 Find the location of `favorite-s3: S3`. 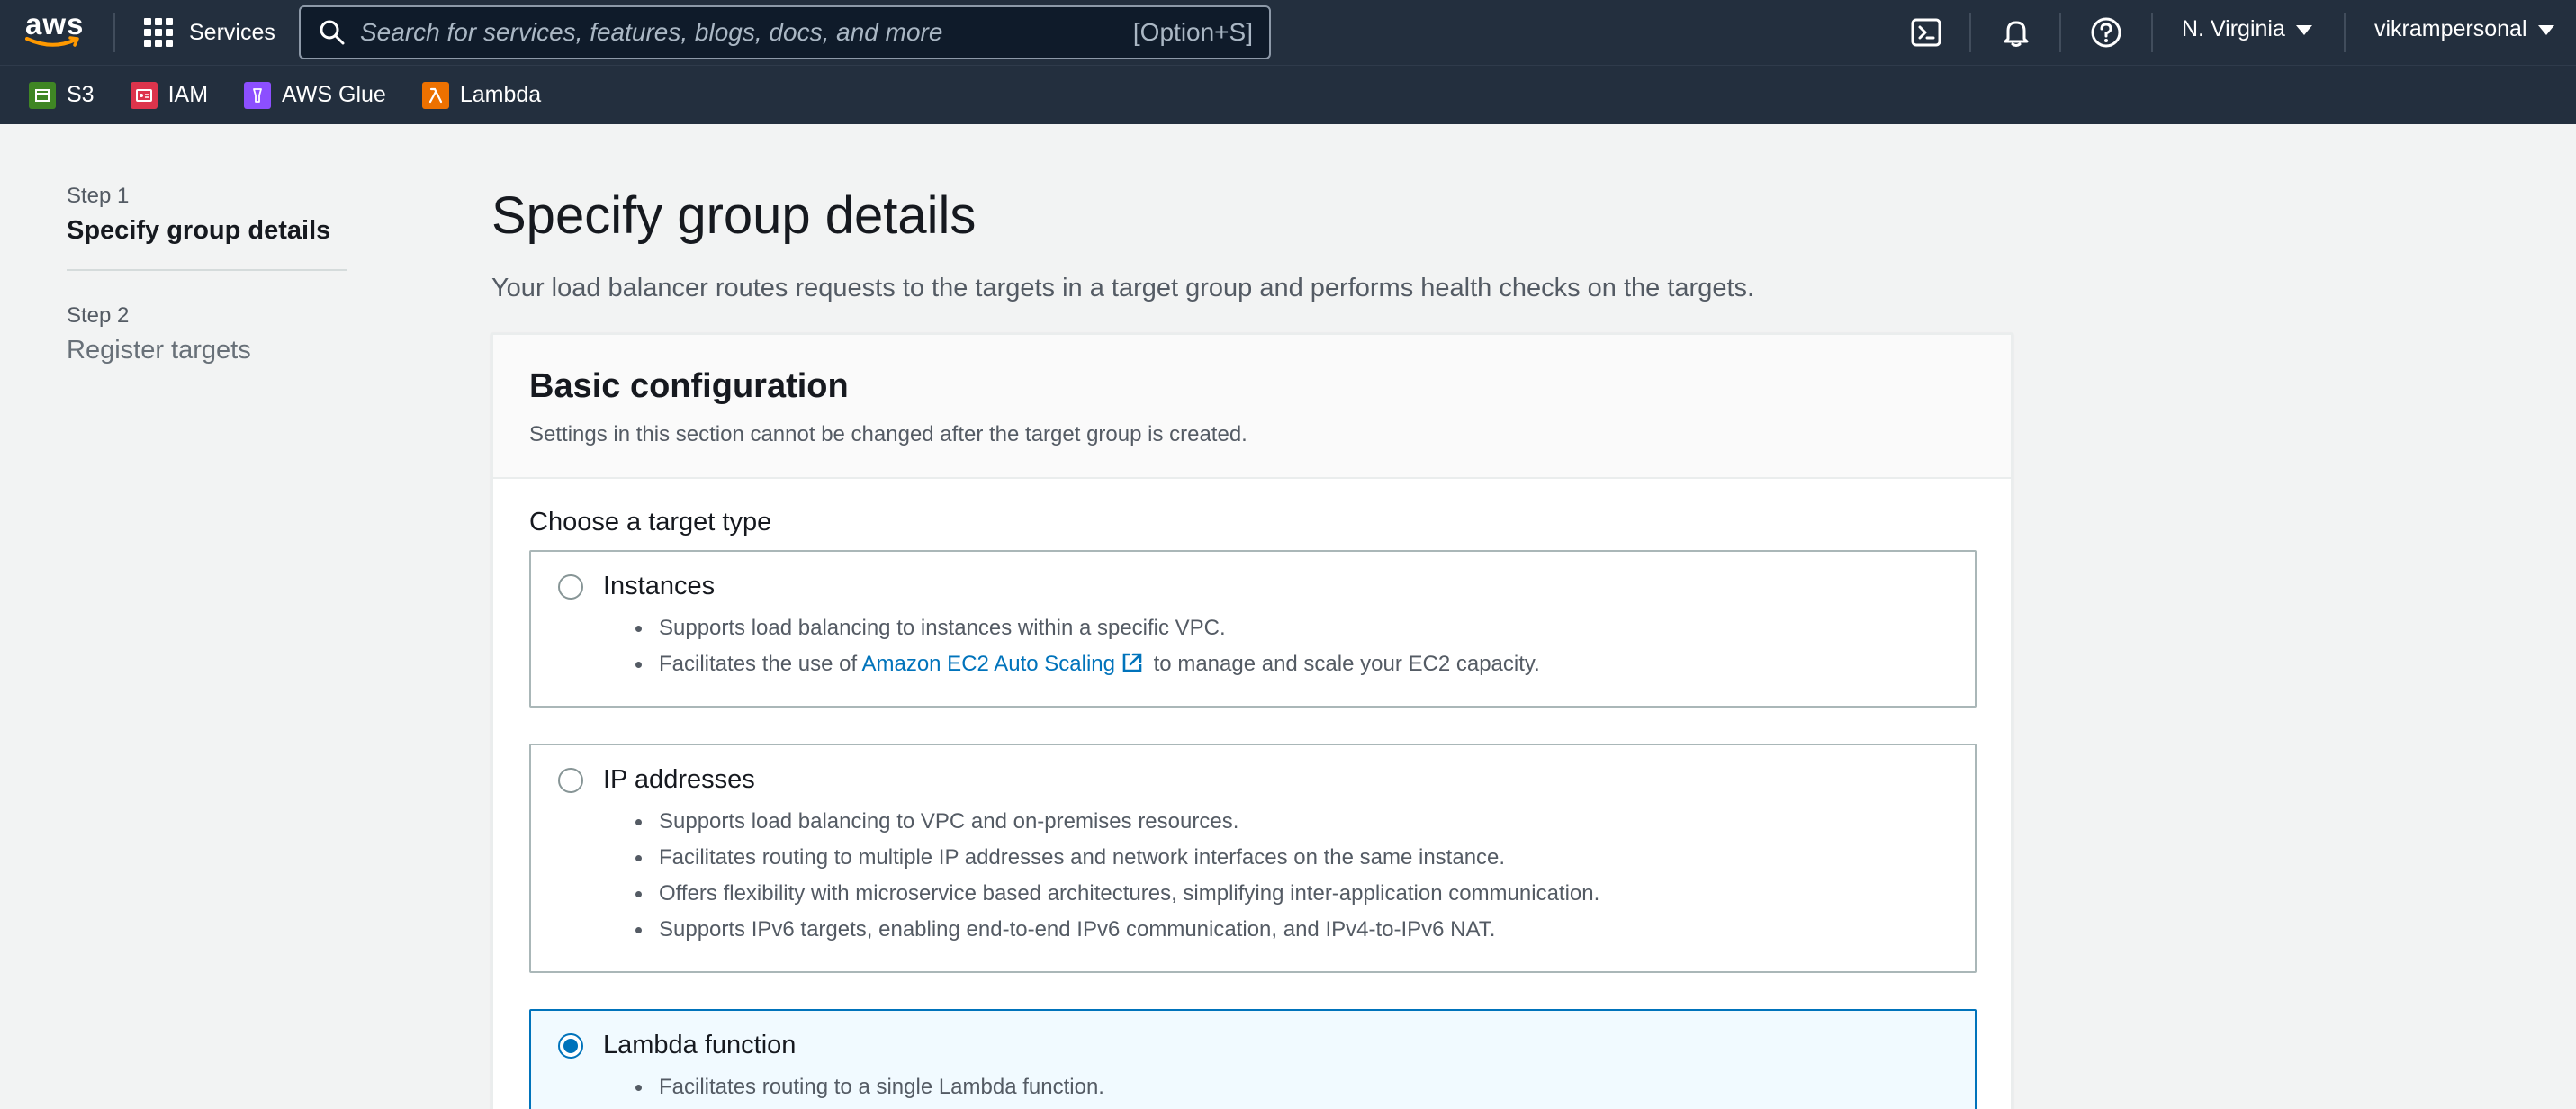

favorite-s3: S3 is located at coordinates (62, 95).